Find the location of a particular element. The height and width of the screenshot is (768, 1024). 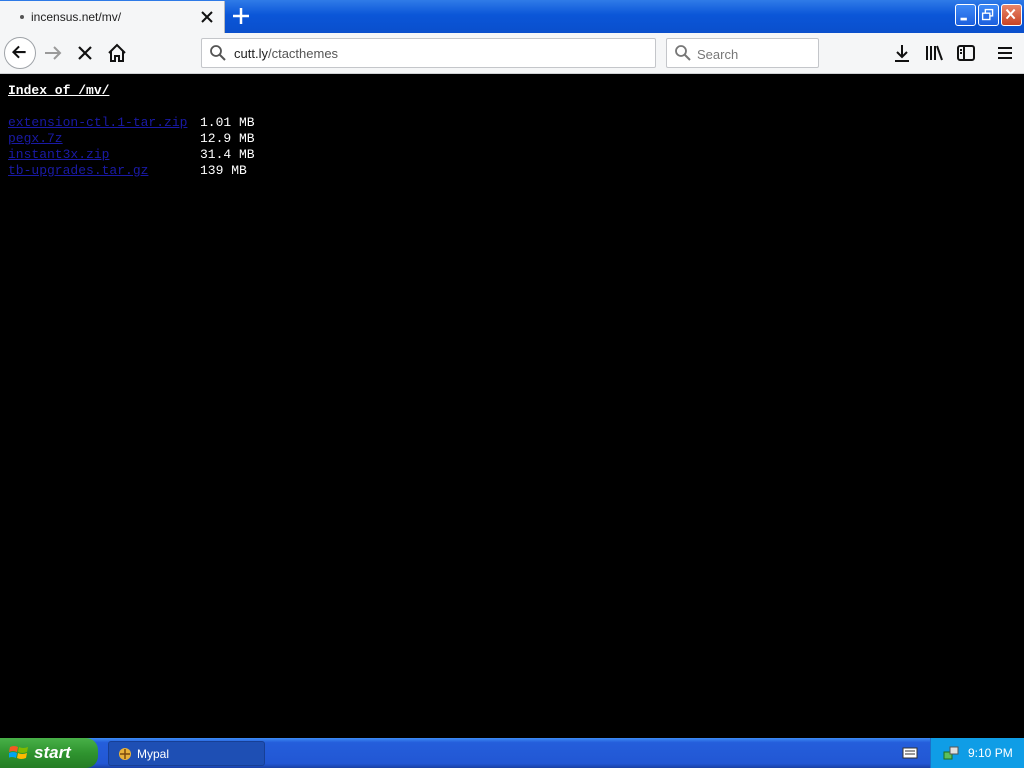

file-link: tb-upgrades.tar.gz is located at coordinates (104, 171).